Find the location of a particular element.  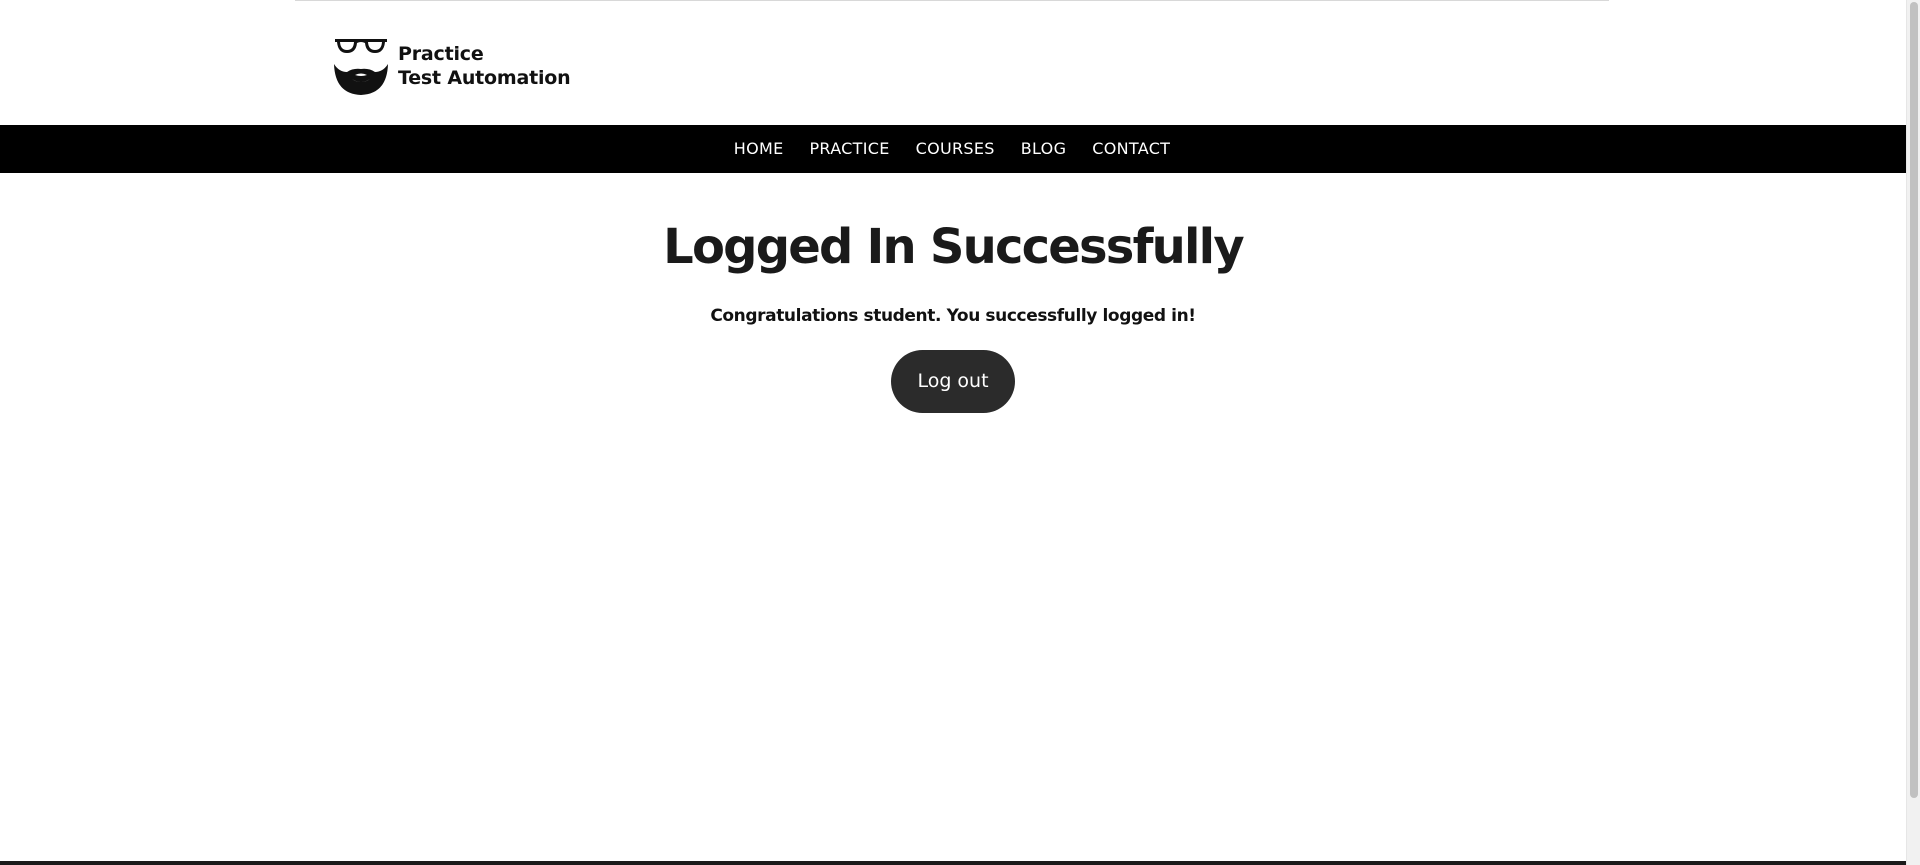

footer-edge is located at coordinates (953, 863).